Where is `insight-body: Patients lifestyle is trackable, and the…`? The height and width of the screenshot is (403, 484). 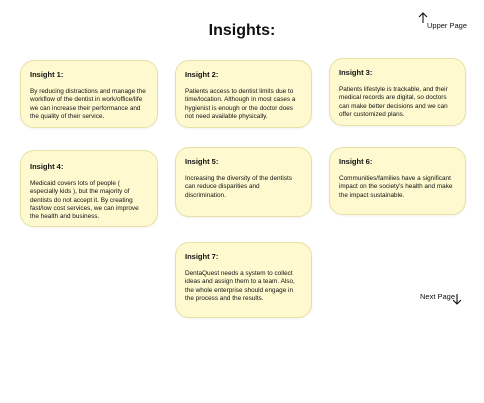 insight-body: Patients lifestyle is trackable, and the… is located at coordinates (393, 102).